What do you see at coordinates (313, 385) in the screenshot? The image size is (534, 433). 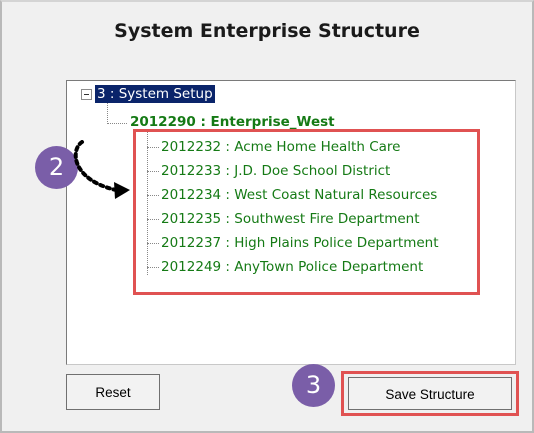 I see `callout-badge-3: 3` at bounding box center [313, 385].